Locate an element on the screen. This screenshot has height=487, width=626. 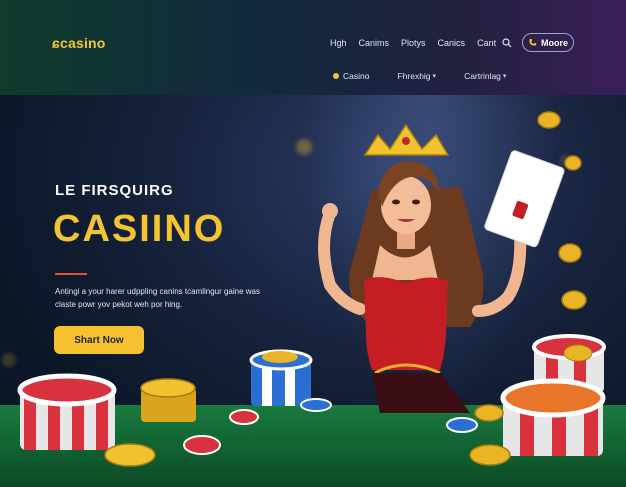
sub-nav-label: Fhrexhig is located at coordinates (414, 76).